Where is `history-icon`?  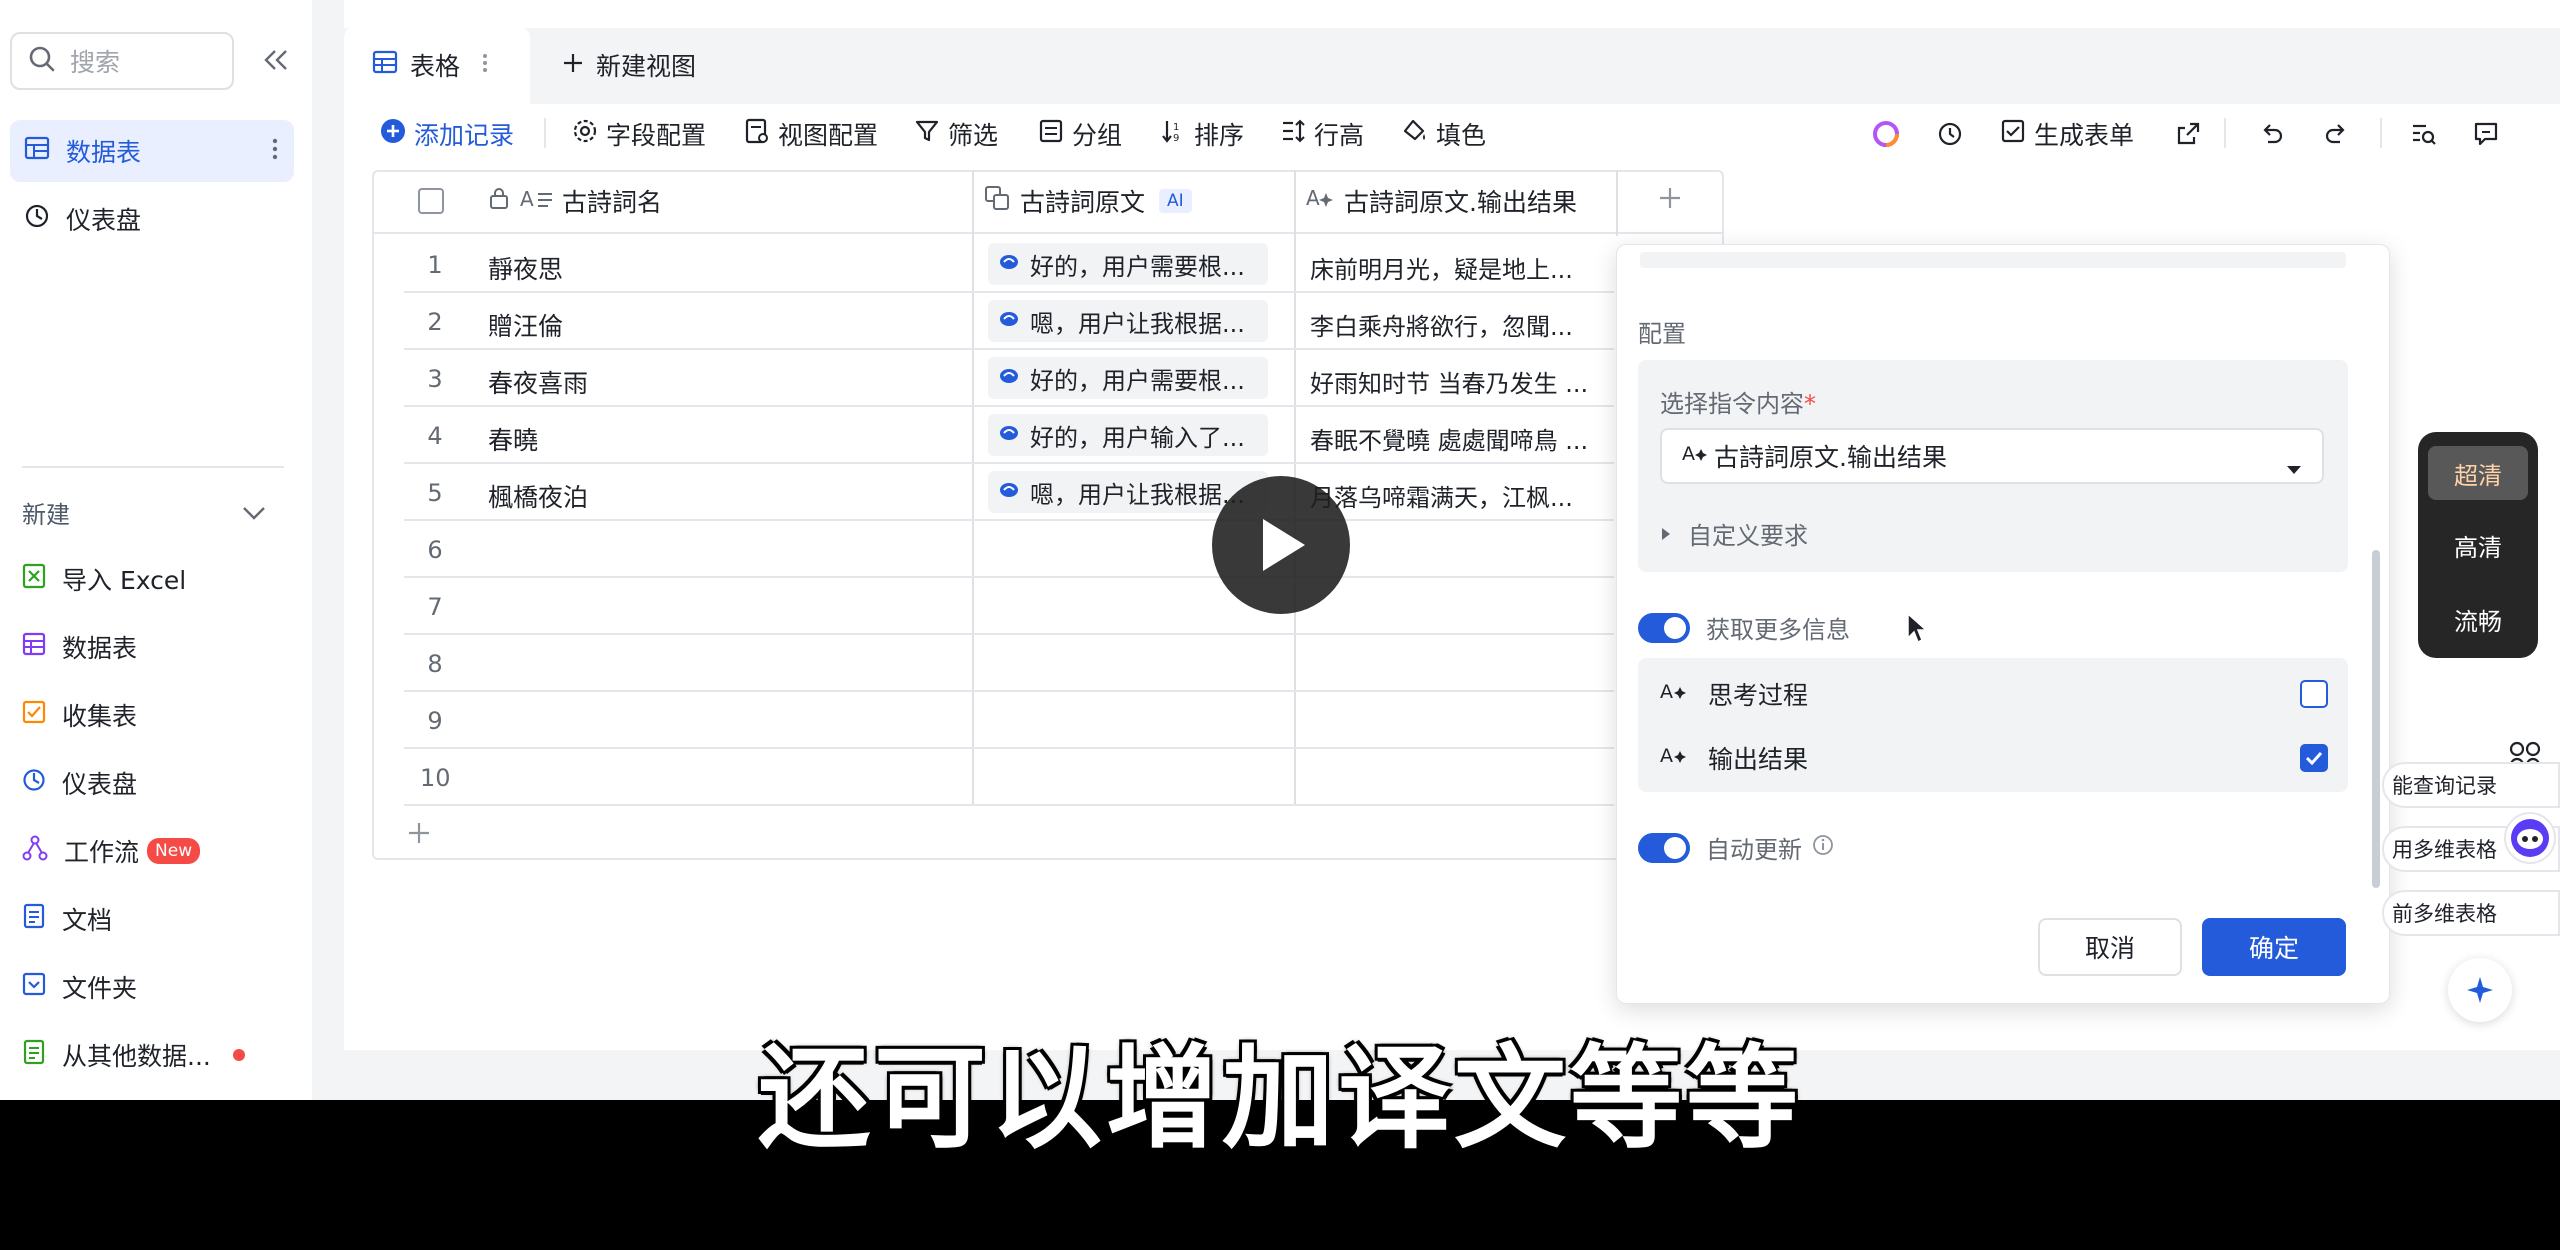
history-icon is located at coordinates (1950, 134).